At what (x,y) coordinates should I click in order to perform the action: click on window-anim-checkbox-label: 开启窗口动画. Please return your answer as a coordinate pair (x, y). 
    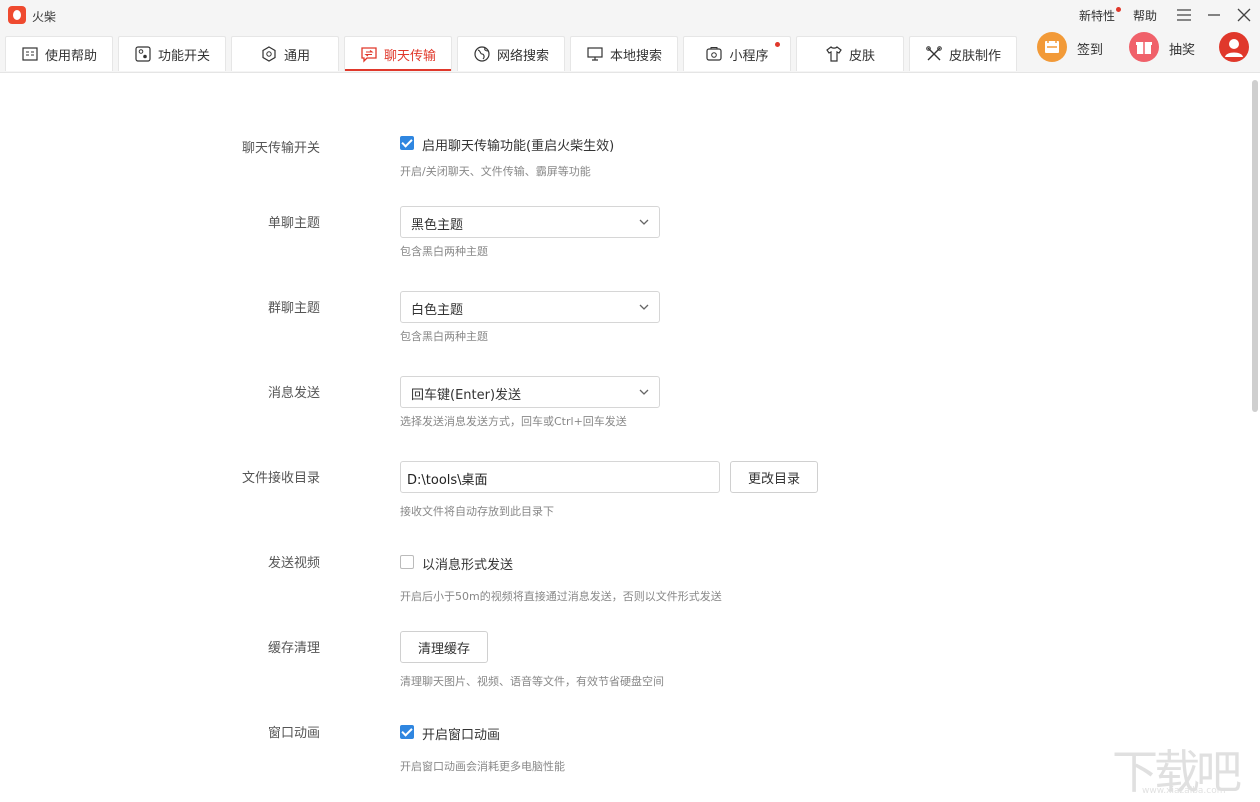
    Looking at the image, I should click on (461, 733).